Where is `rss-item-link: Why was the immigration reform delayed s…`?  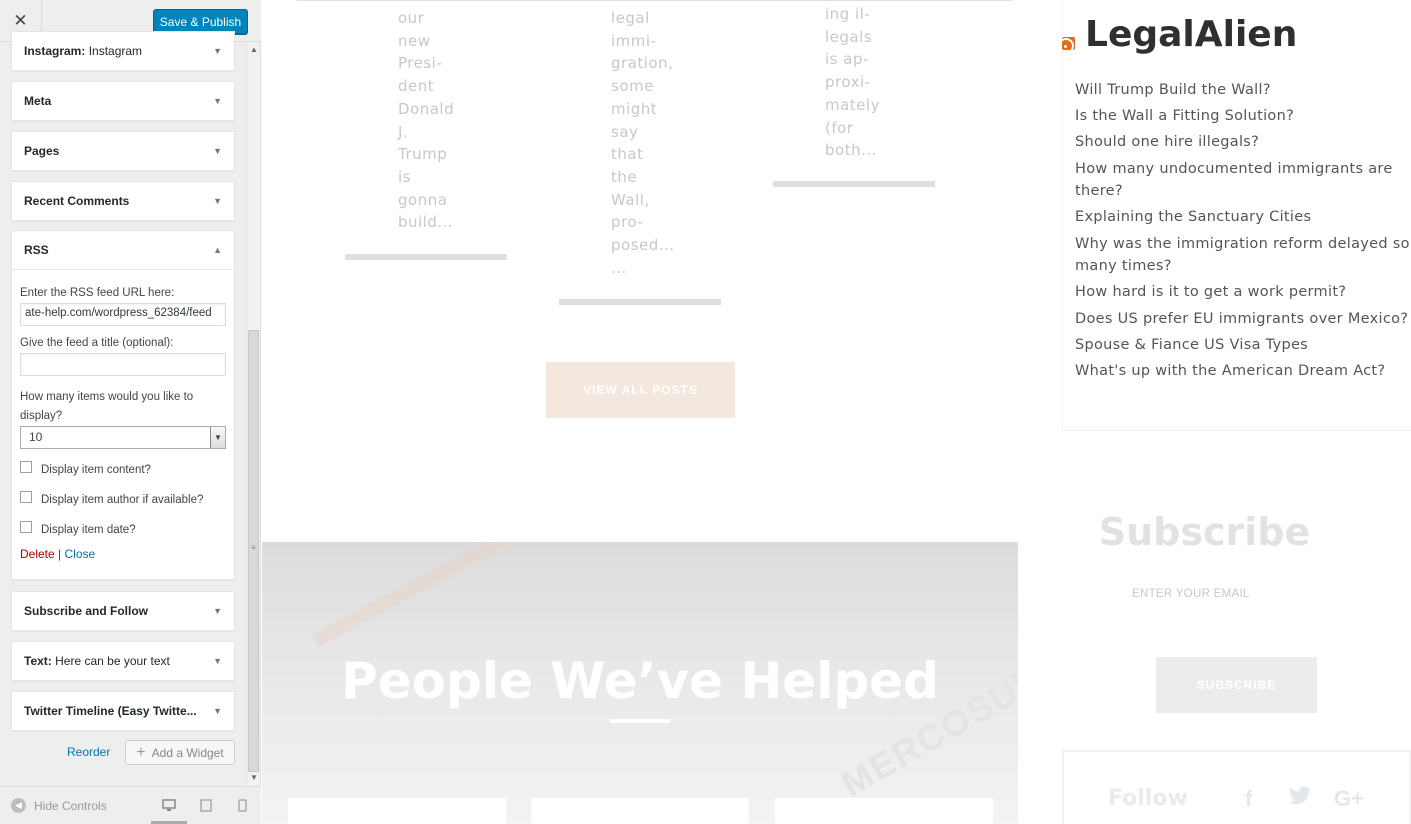 rss-item-link: Why was the immigration reform delayed s… is located at coordinates (1243, 255).